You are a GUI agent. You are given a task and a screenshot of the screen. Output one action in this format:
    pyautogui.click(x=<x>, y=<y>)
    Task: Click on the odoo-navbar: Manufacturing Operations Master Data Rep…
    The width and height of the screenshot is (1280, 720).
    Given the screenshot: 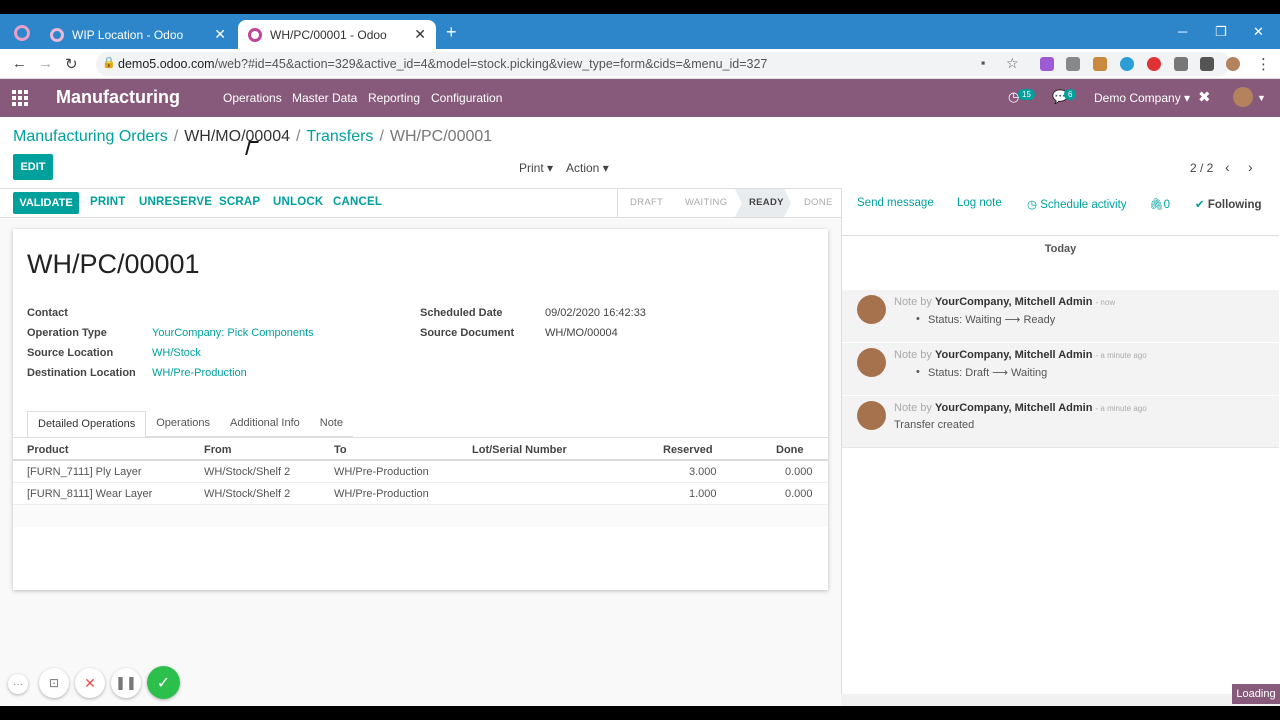 What is the action you would take?
    pyautogui.click(x=640, y=98)
    